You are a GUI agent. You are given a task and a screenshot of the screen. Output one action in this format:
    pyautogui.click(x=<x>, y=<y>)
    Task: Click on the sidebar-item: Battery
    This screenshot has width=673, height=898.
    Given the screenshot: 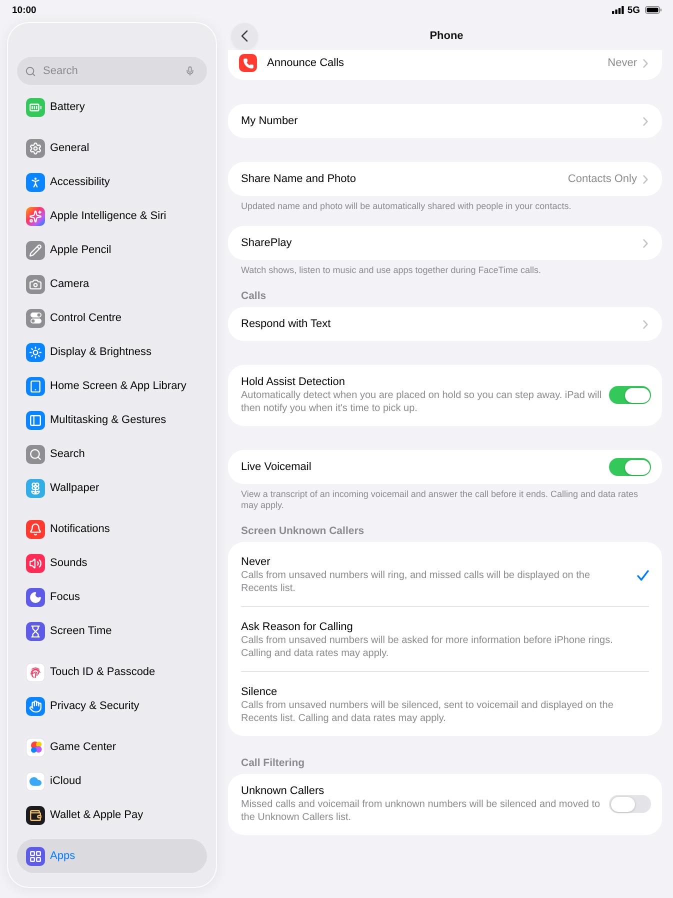 What is the action you would take?
    pyautogui.click(x=112, y=107)
    